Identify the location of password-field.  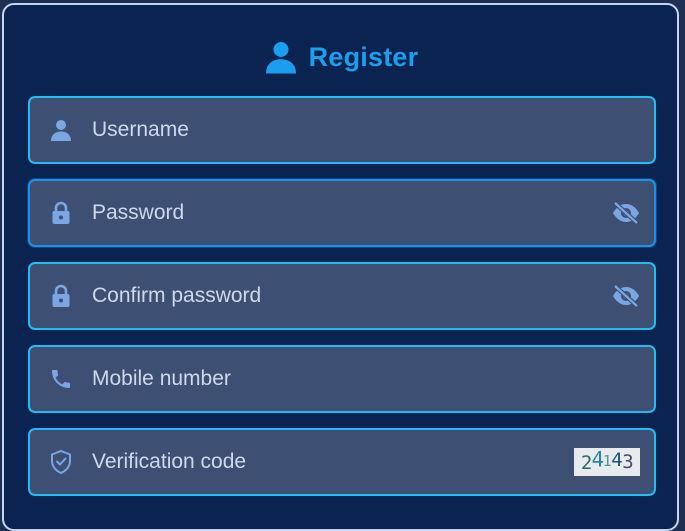
(342, 213).